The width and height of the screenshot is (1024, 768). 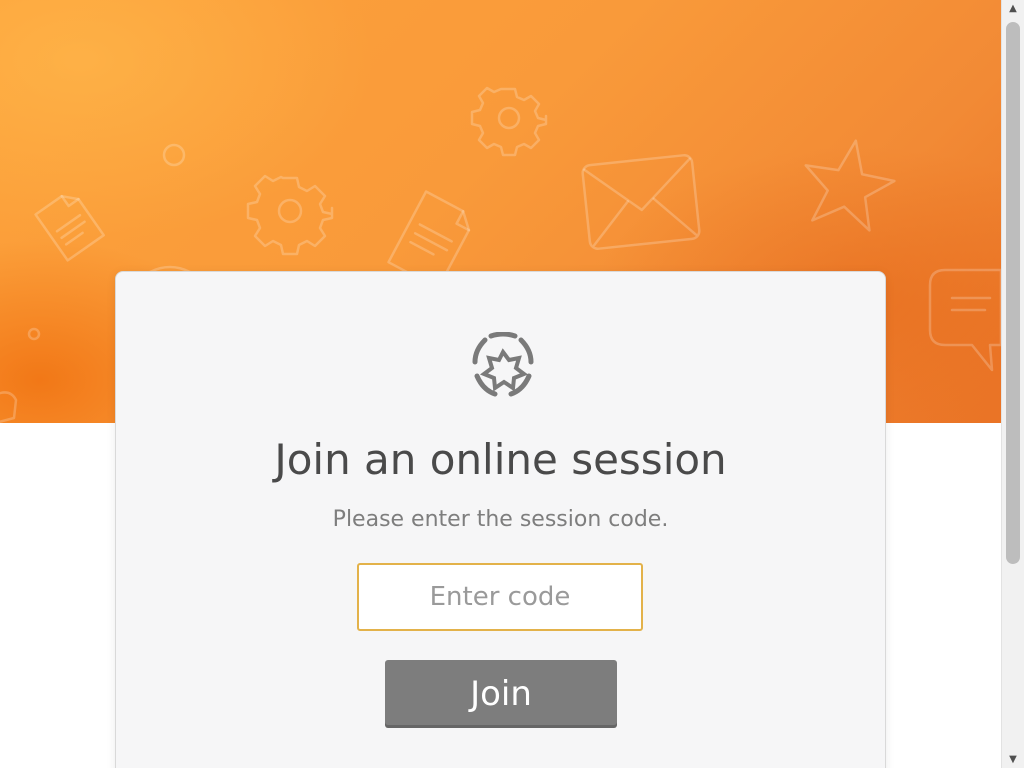 I want to click on join-button: Join, so click(x=501, y=694).